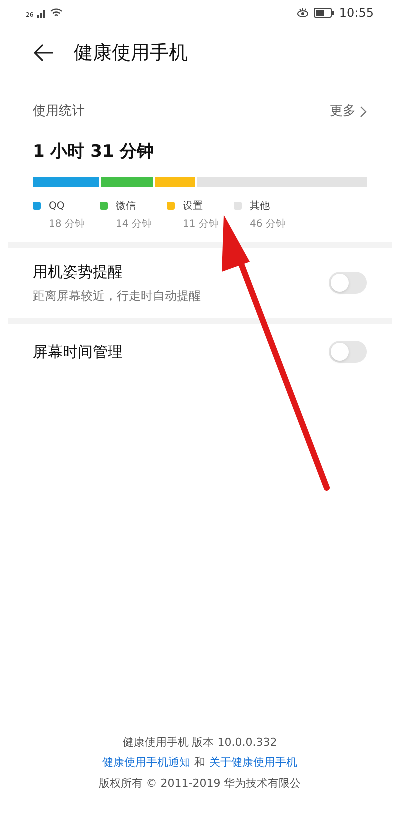 The height and width of the screenshot is (816, 400). I want to click on about-link: 关于健康使用手机, so click(254, 763).